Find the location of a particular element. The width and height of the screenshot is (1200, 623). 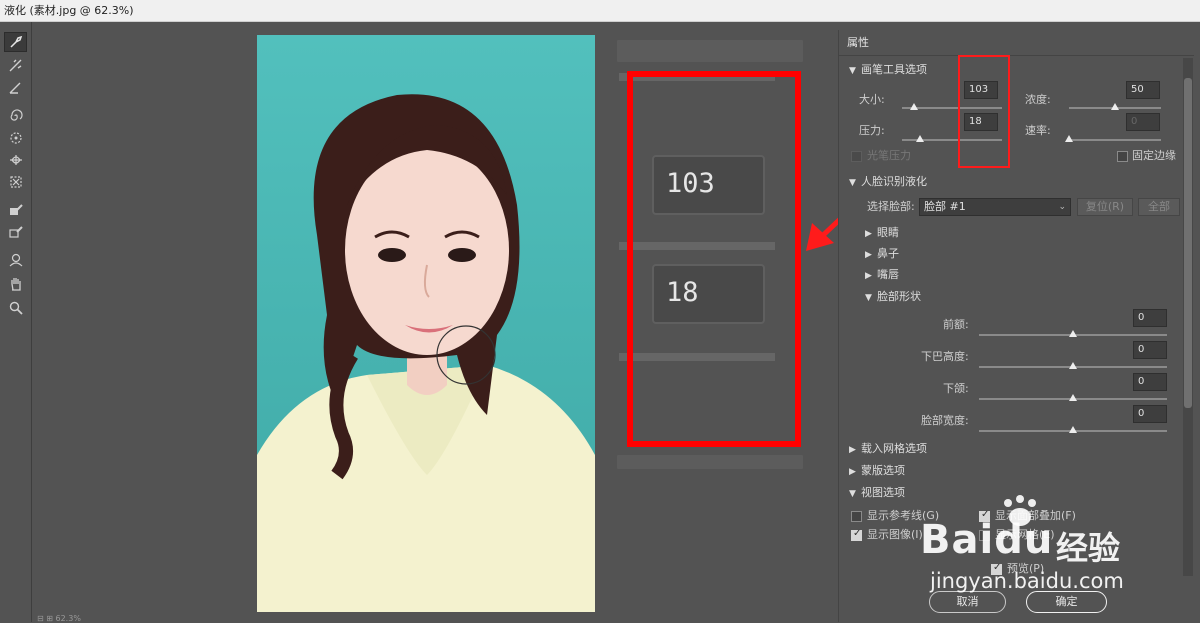

jawline-slider-thumb is located at coordinates (1073, 397).